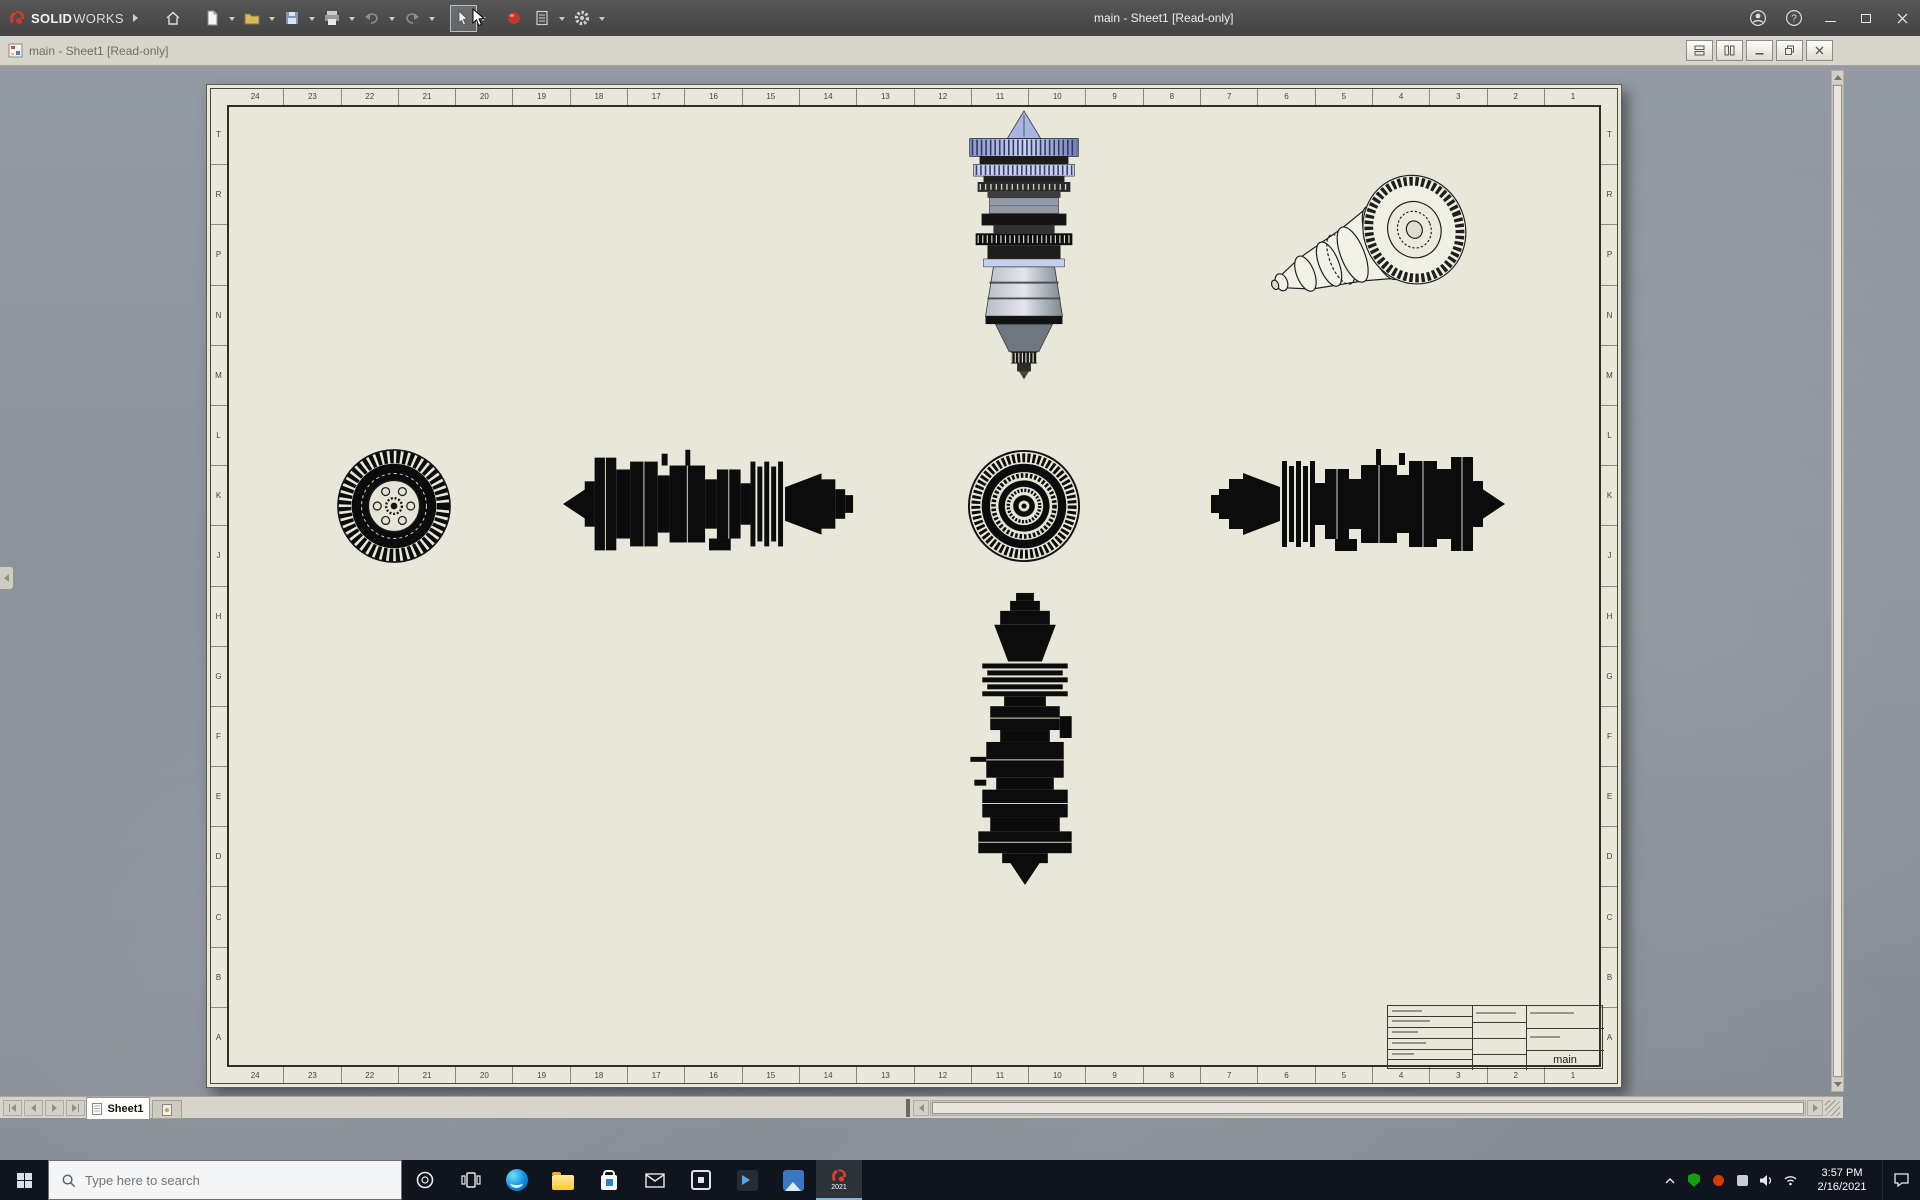  I want to click on rebuild-button, so click(514, 18).